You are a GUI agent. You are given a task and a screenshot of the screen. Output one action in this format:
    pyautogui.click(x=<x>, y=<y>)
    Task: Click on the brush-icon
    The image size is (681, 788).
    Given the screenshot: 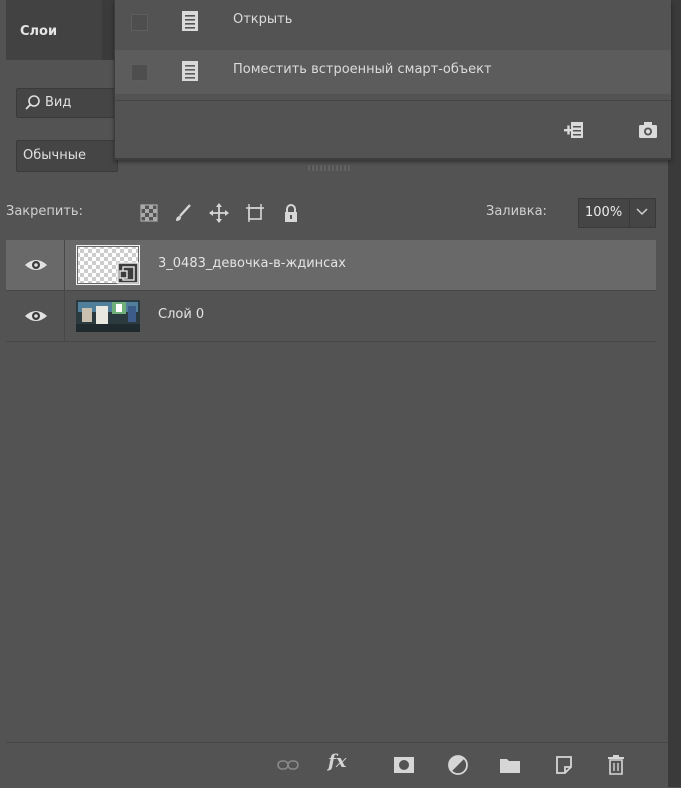 What is the action you would take?
    pyautogui.click(x=183, y=213)
    